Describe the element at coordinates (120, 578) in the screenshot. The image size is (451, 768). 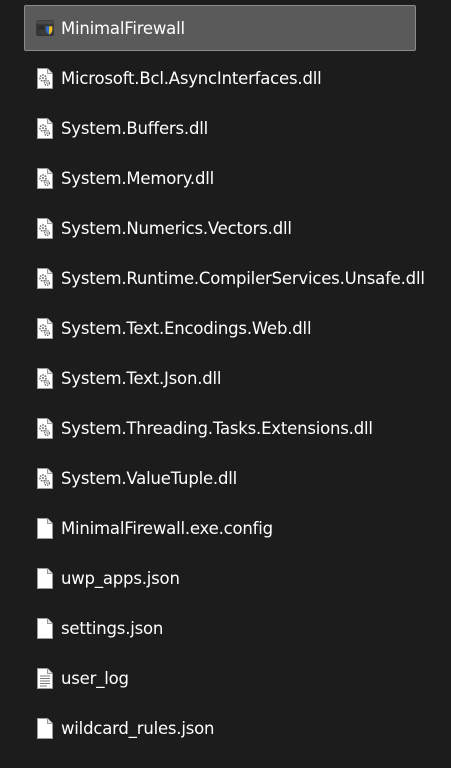
I see `file-name: uwp_apps.json` at that location.